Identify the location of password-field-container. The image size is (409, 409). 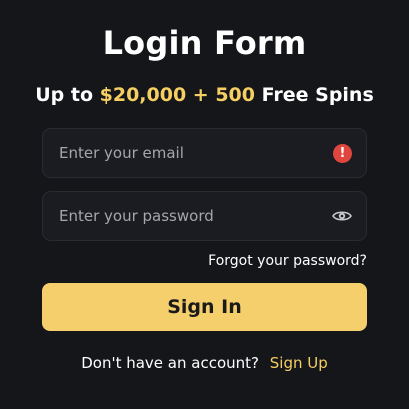
(204, 216).